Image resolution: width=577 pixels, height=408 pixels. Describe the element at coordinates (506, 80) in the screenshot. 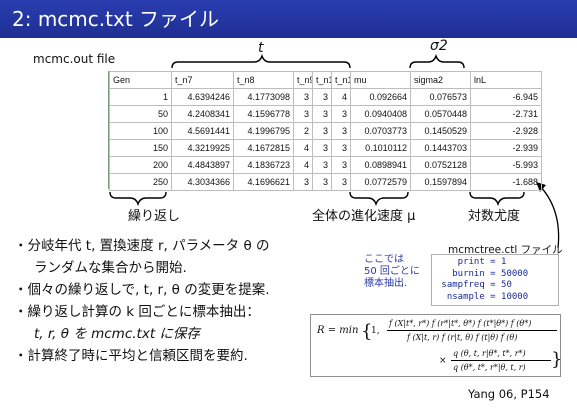

I see `table-header-cell: lnL` at that location.